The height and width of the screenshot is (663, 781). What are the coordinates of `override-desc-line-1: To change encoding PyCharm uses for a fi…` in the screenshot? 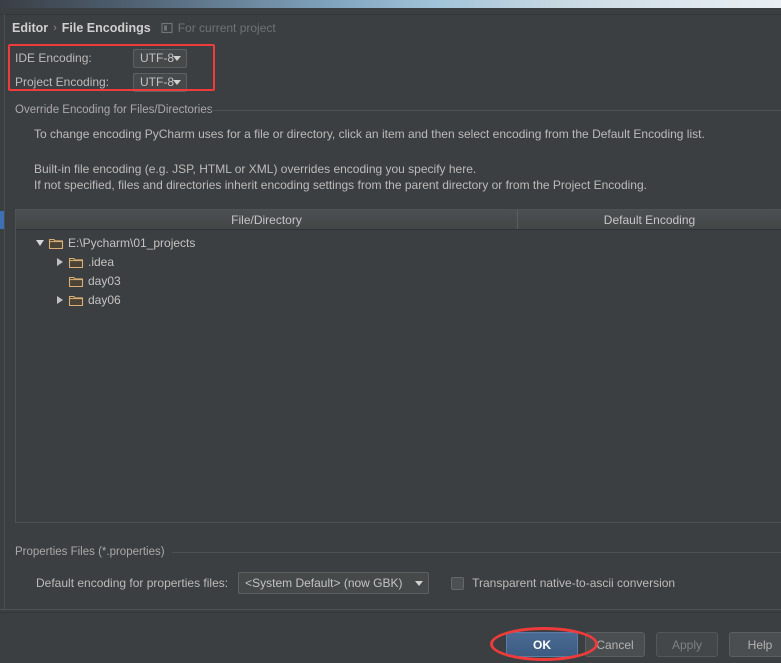 It's located at (369, 134).